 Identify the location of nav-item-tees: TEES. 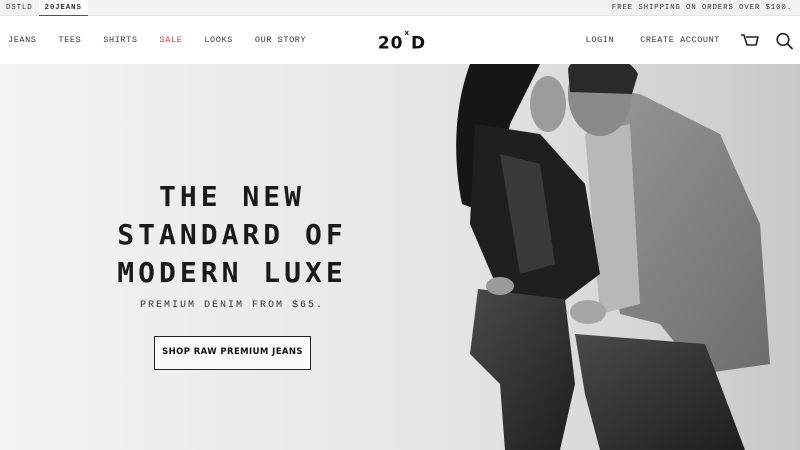
(70, 40).